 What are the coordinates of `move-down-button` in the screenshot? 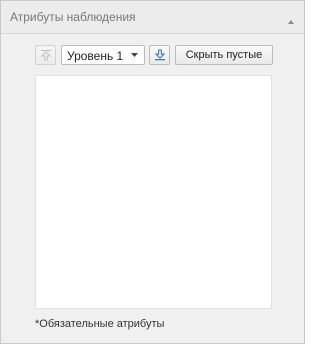 It's located at (159, 55).